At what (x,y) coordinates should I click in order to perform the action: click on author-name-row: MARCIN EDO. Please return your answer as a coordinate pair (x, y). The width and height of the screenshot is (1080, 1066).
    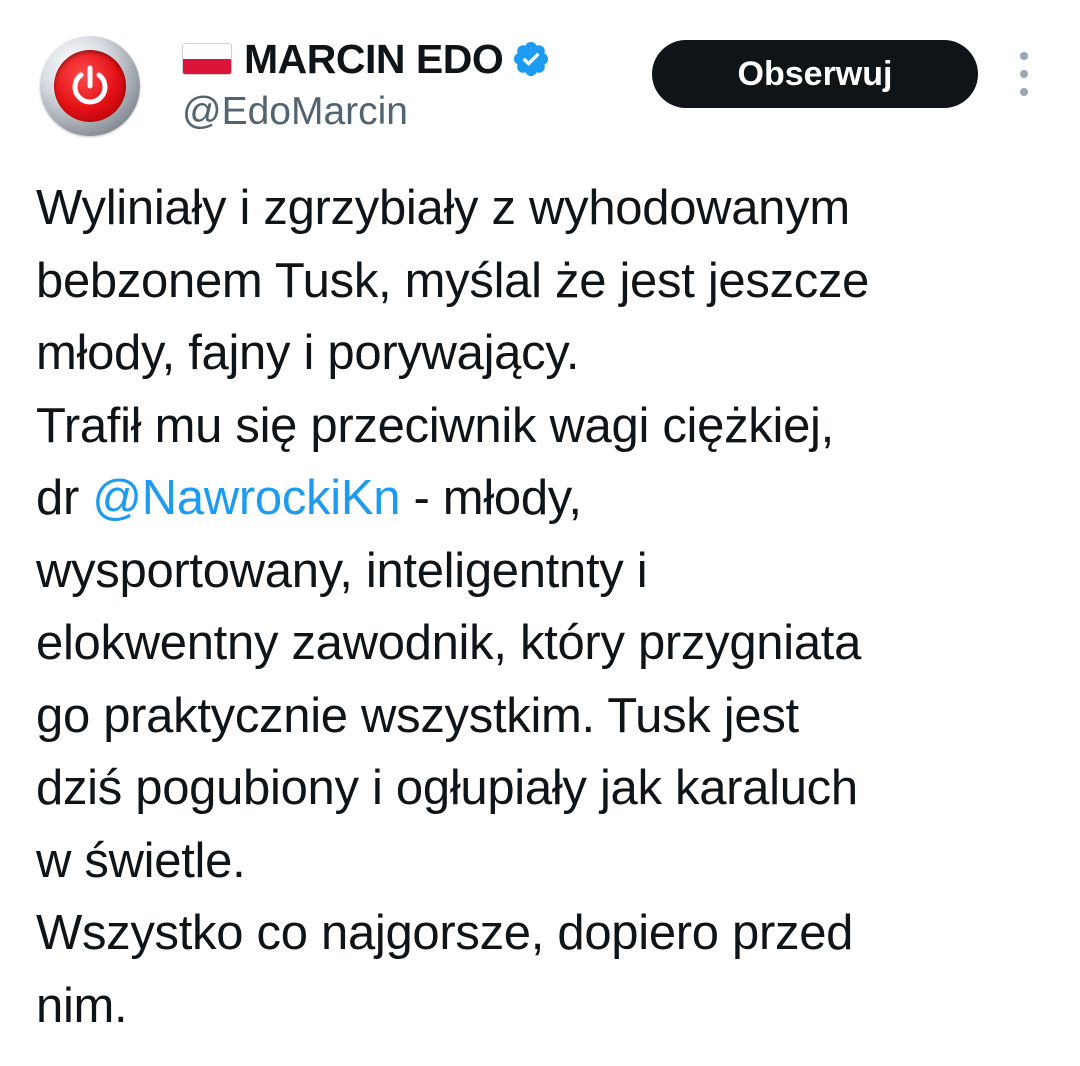
    Looking at the image, I should click on (366, 59).